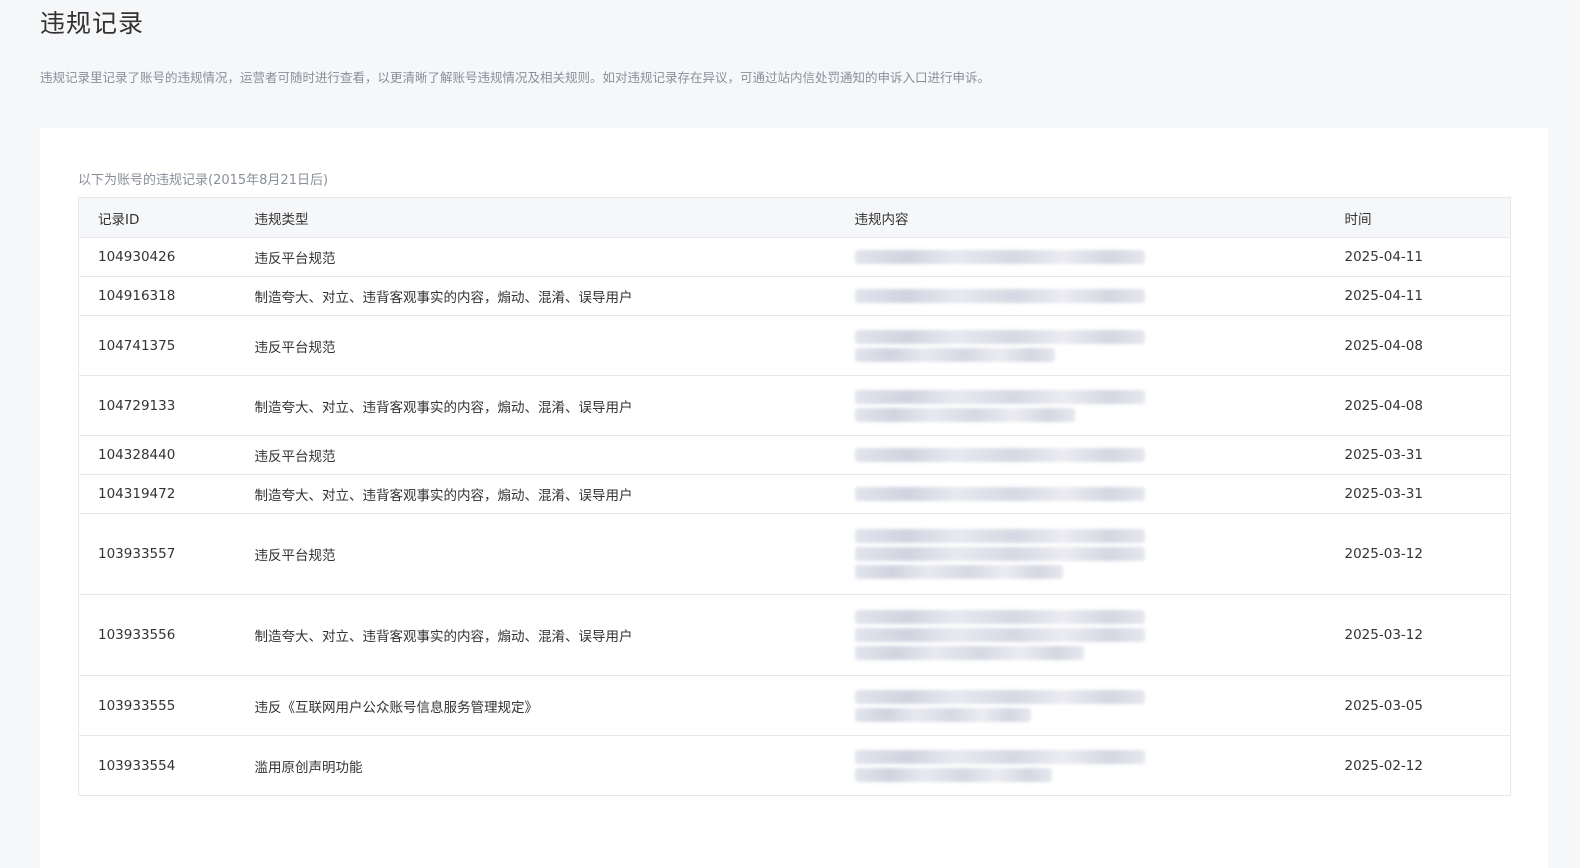 The width and height of the screenshot is (1580, 868). I want to click on table-row: 103933557 违反平台规范 2025-03-12, so click(794, 554).